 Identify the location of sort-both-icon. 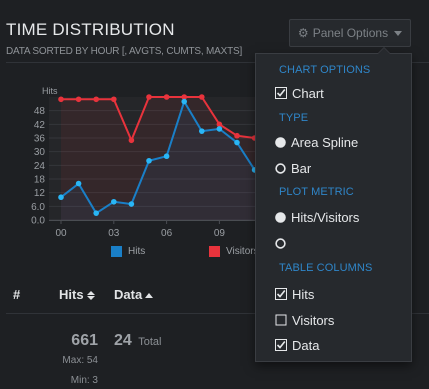
(90, 296).